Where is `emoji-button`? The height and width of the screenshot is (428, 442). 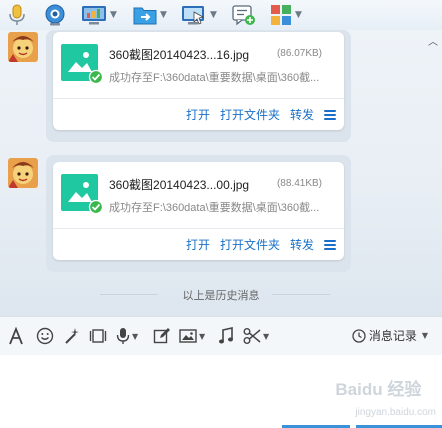
emoji-button is located at coordinates (45, 336).